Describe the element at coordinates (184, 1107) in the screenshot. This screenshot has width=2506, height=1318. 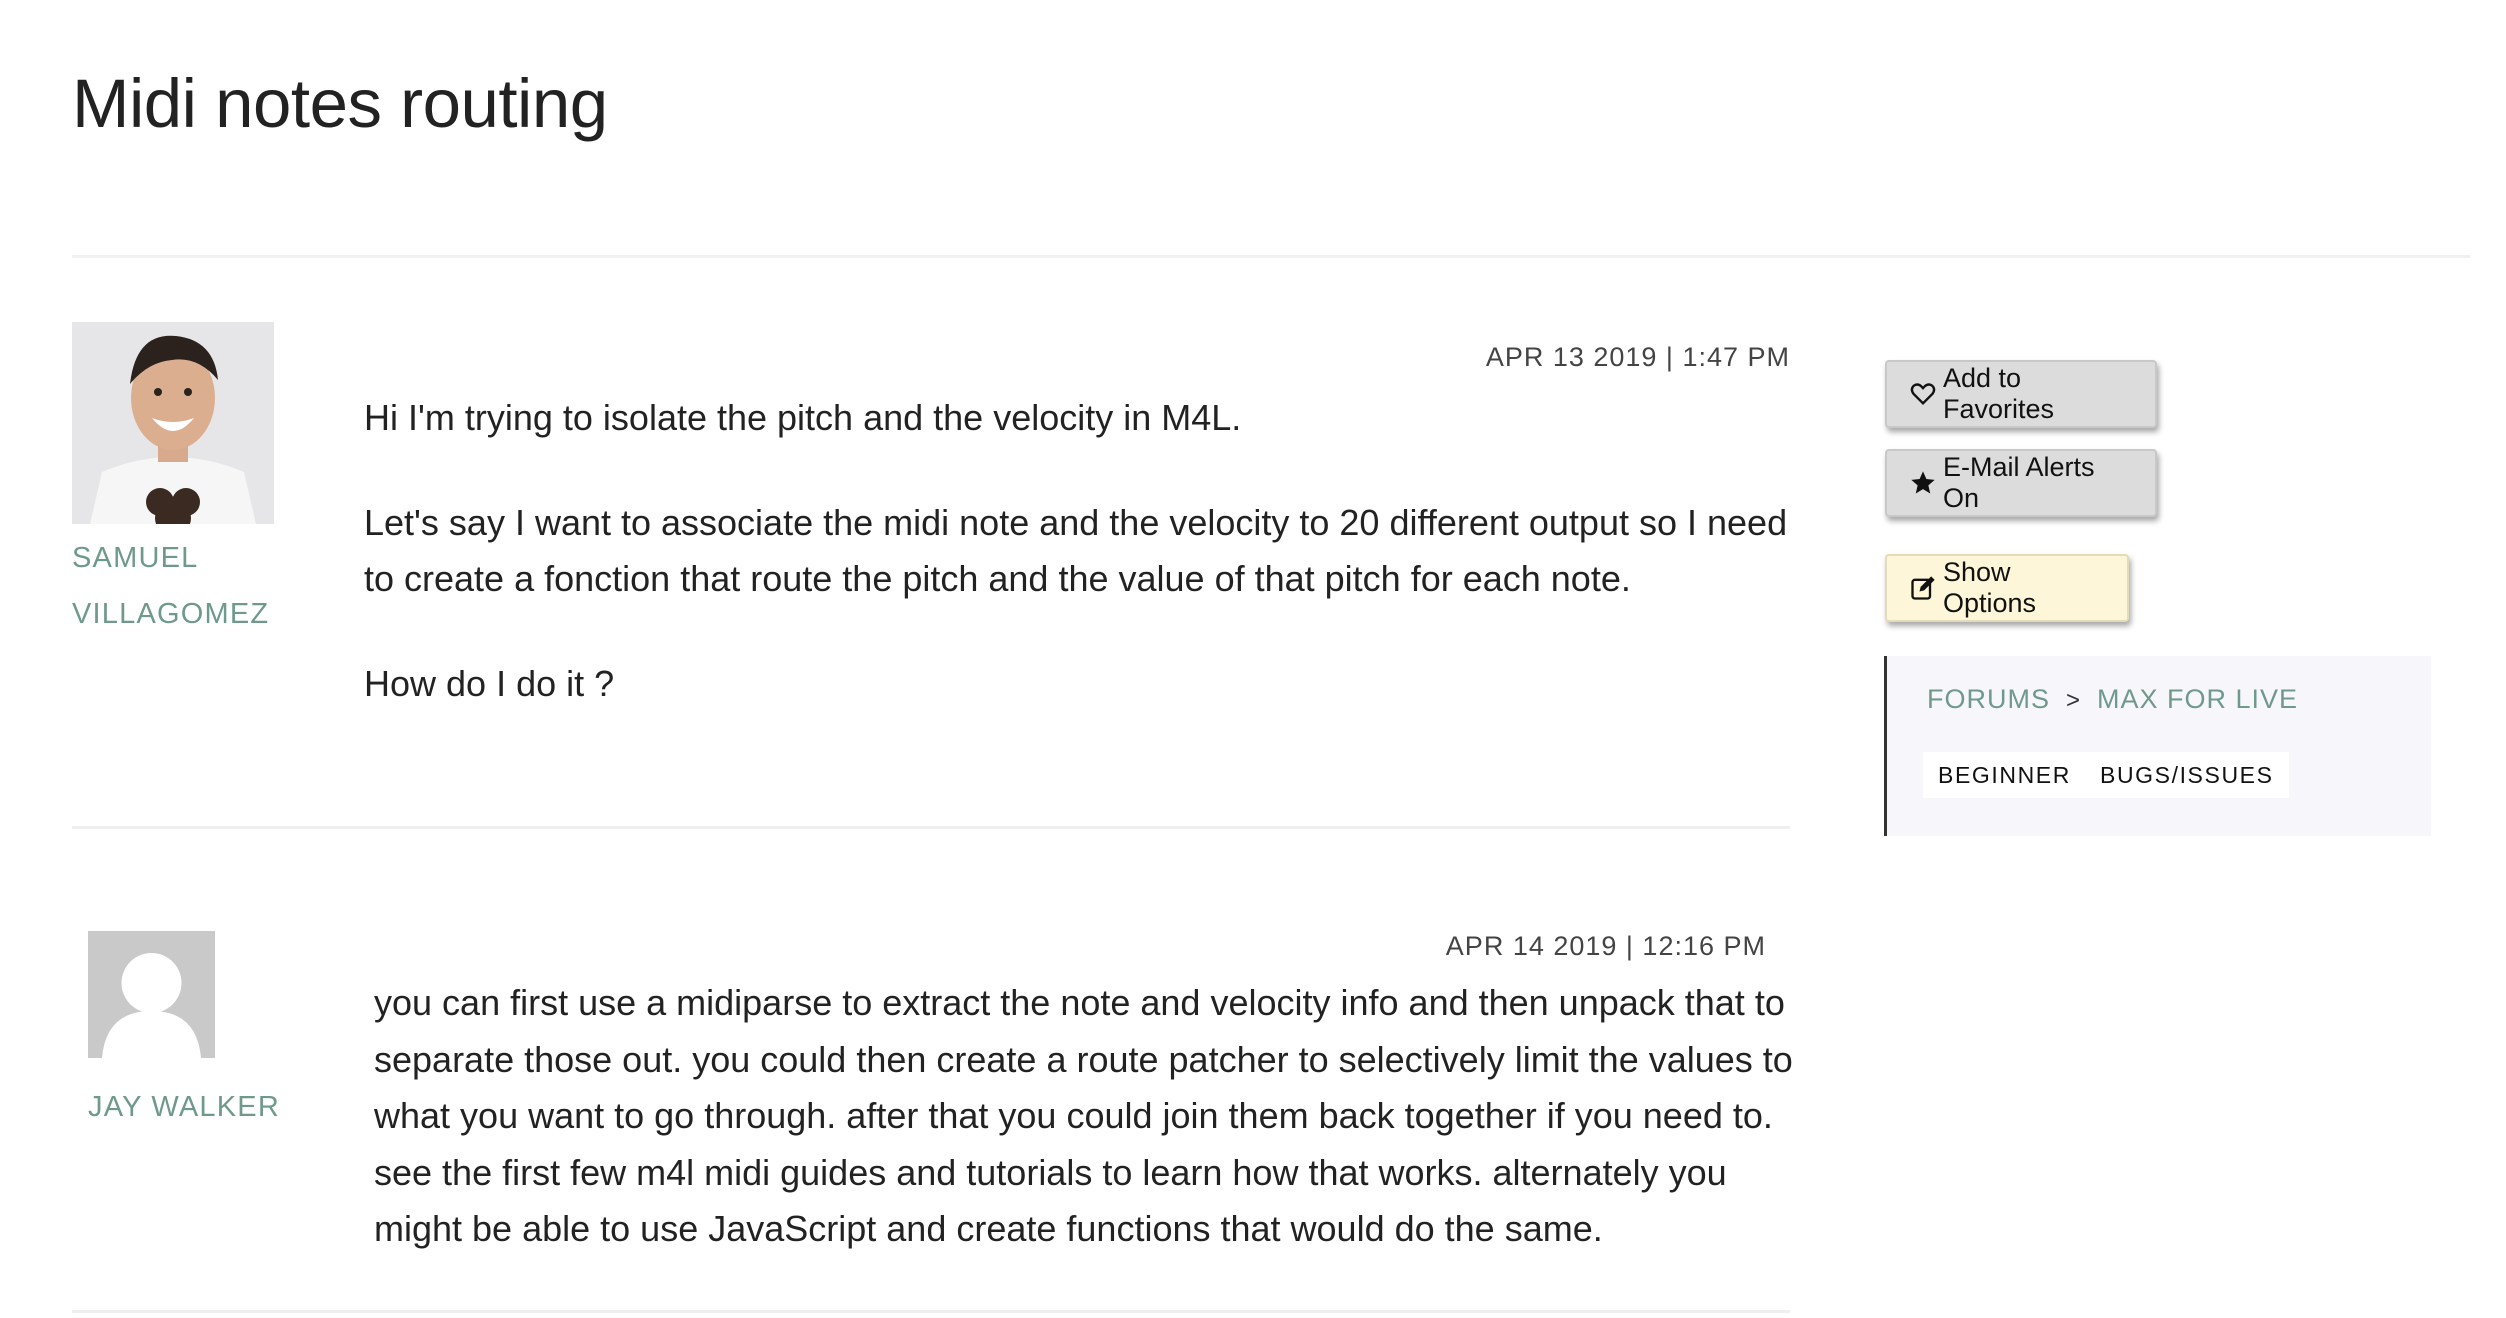
I see `author-link: JAY WALKER` at that location.